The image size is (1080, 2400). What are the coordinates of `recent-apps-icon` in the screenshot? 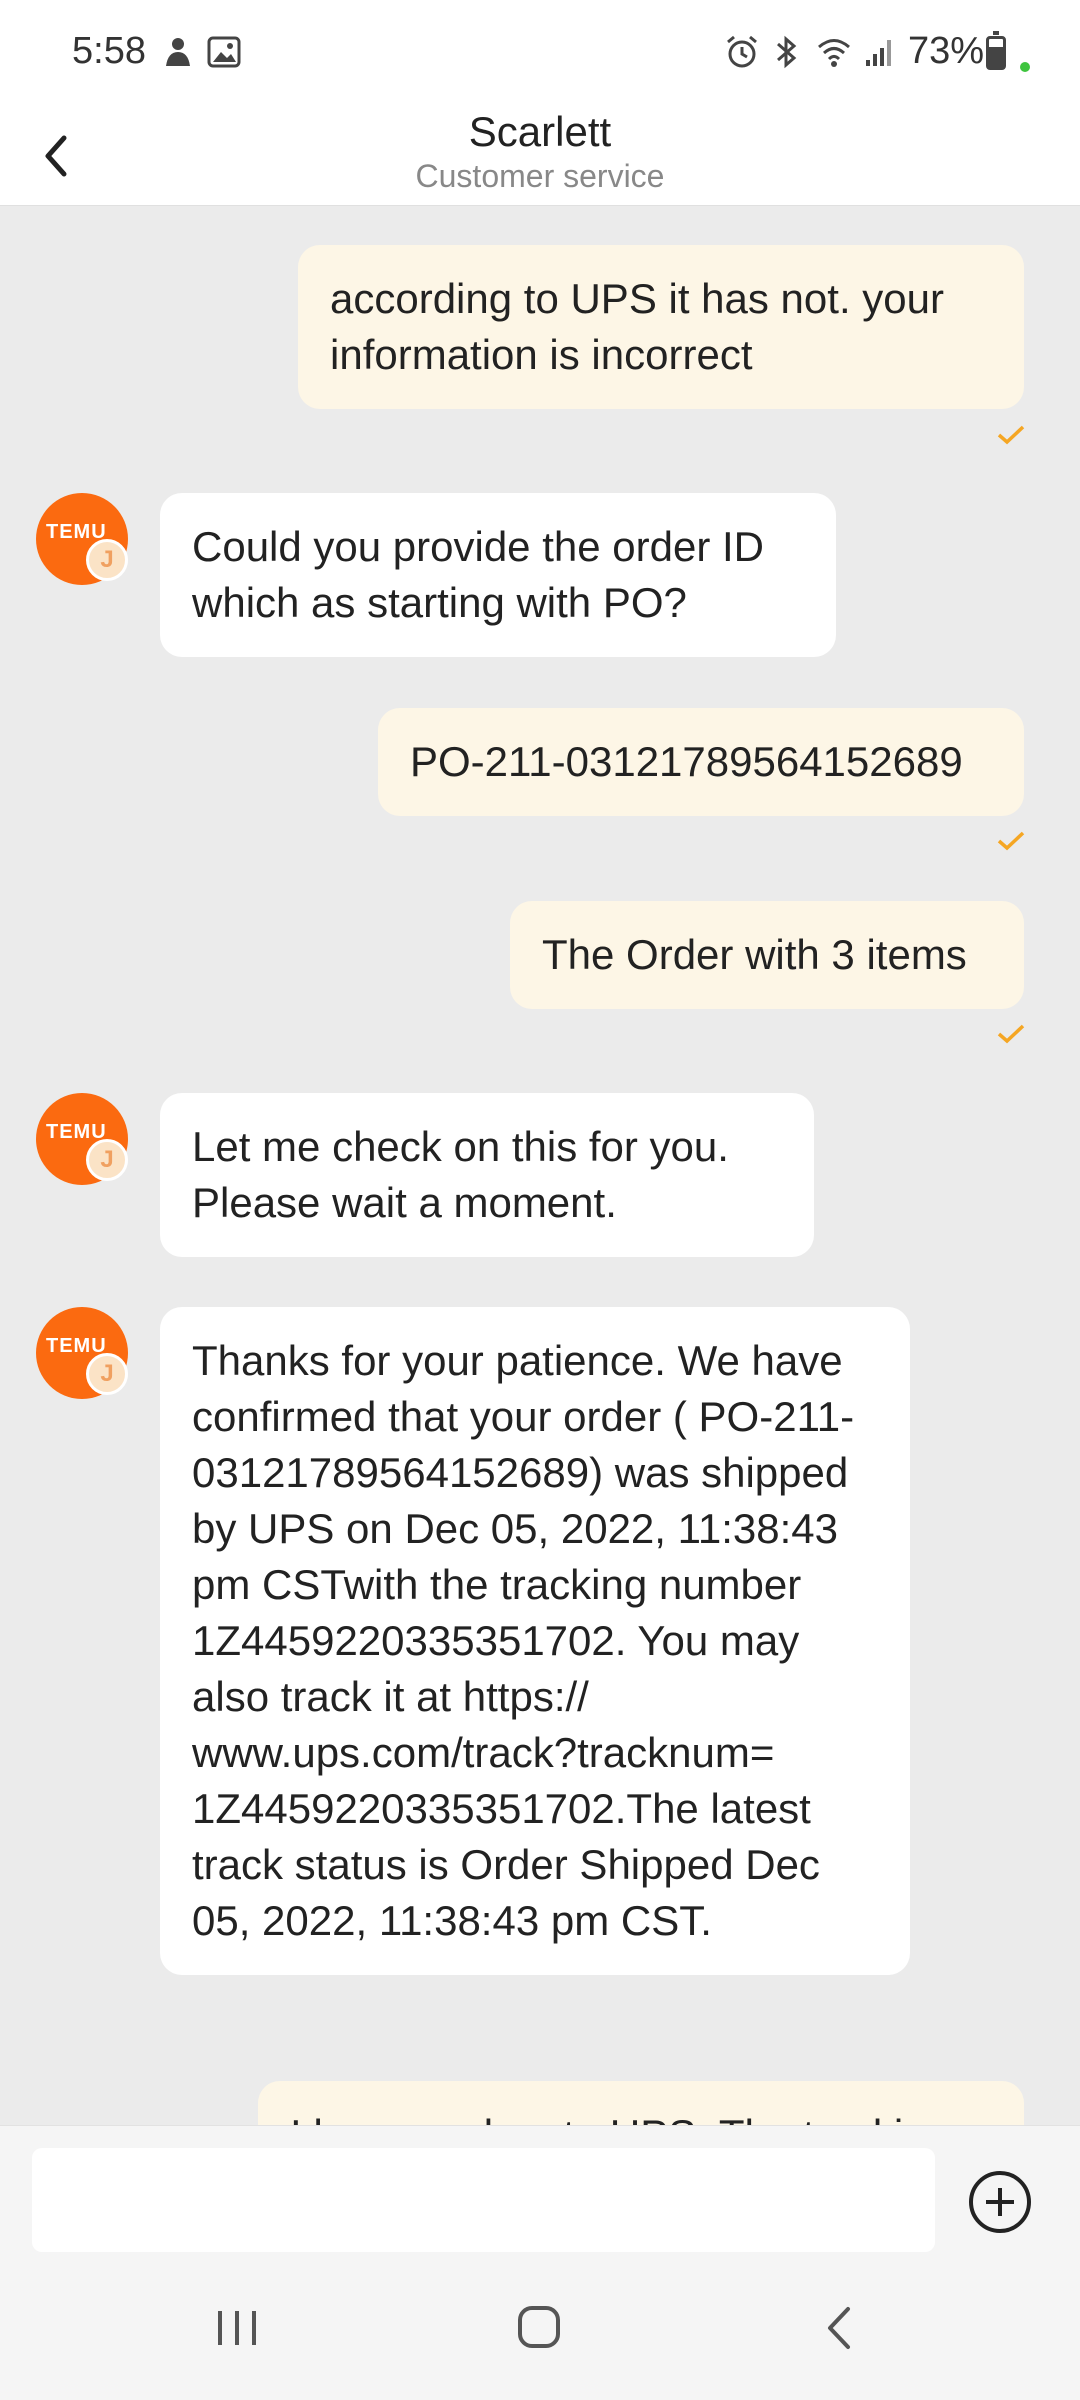 It's located at (237, 2328).